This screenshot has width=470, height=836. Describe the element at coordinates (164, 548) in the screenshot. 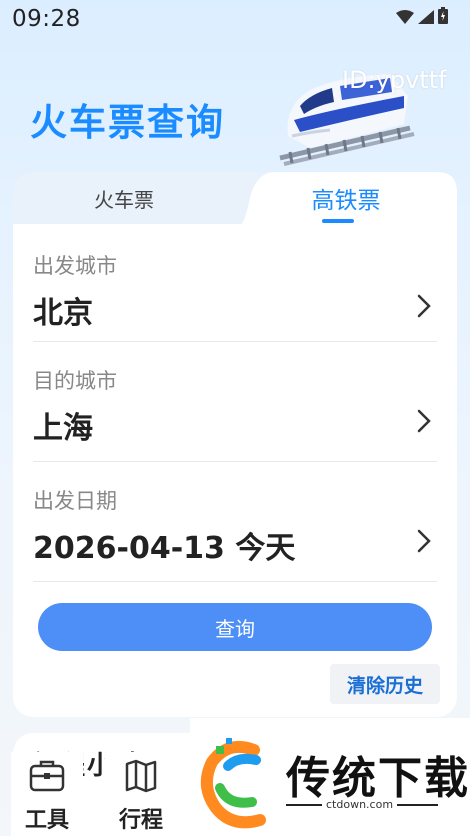

I see `departure-date-value: 2026-04-13 今天` at that location.